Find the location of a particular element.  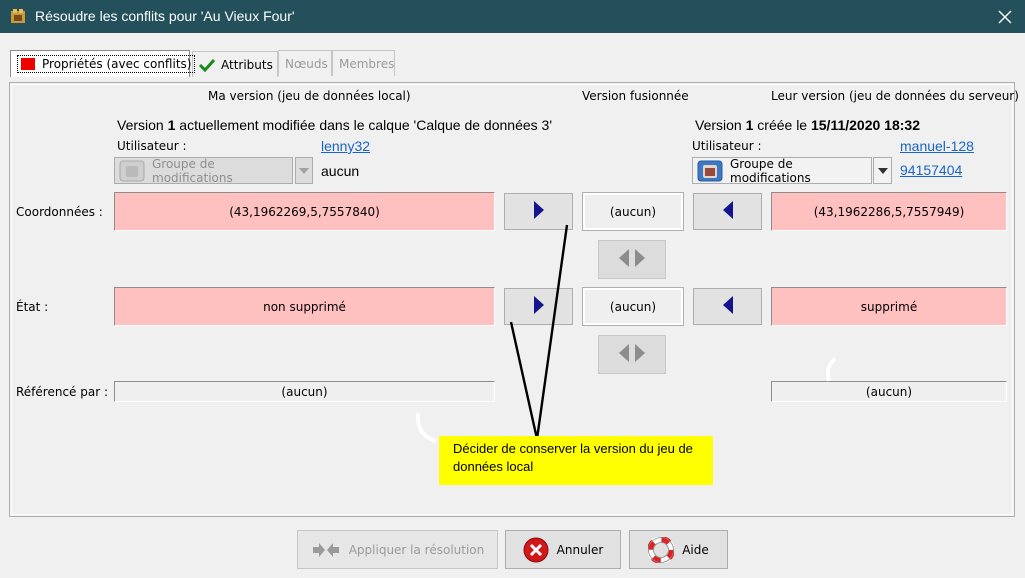

referenced-label: Référencé par : is located at coordinates (62, 392).